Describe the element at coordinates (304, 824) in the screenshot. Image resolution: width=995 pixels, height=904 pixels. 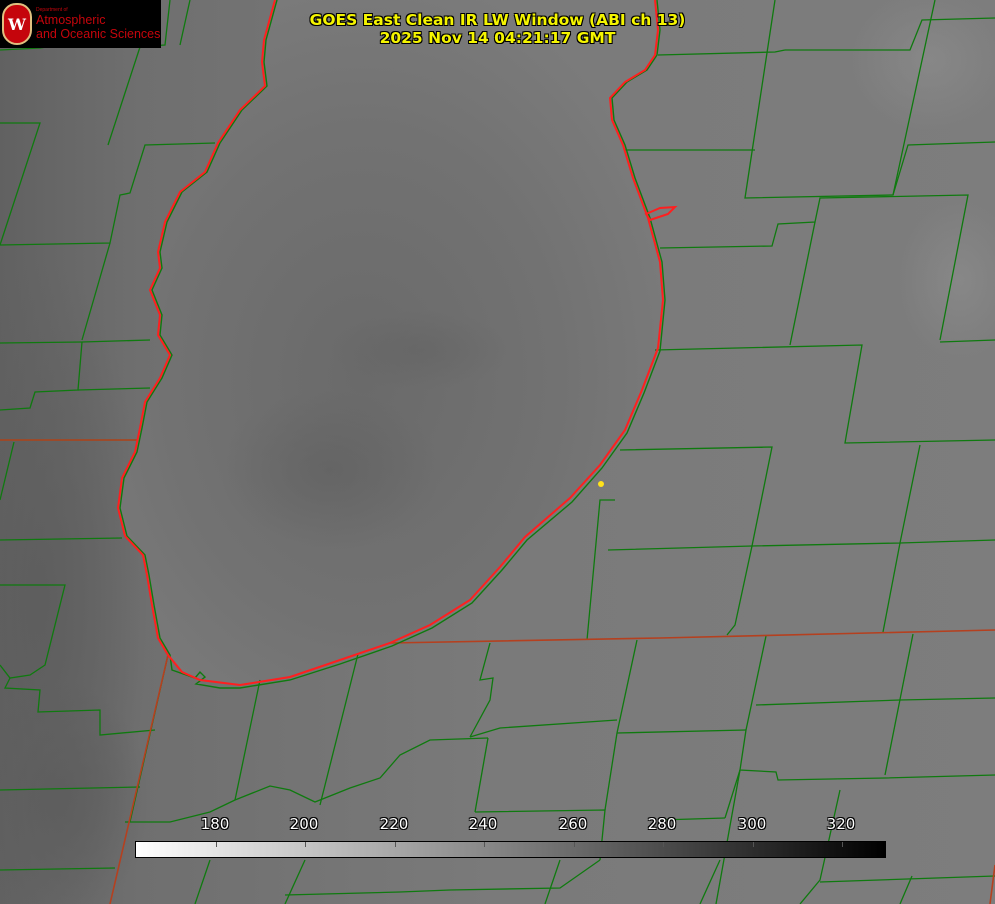
I see `colorbar-tick-label: 200` at that location.